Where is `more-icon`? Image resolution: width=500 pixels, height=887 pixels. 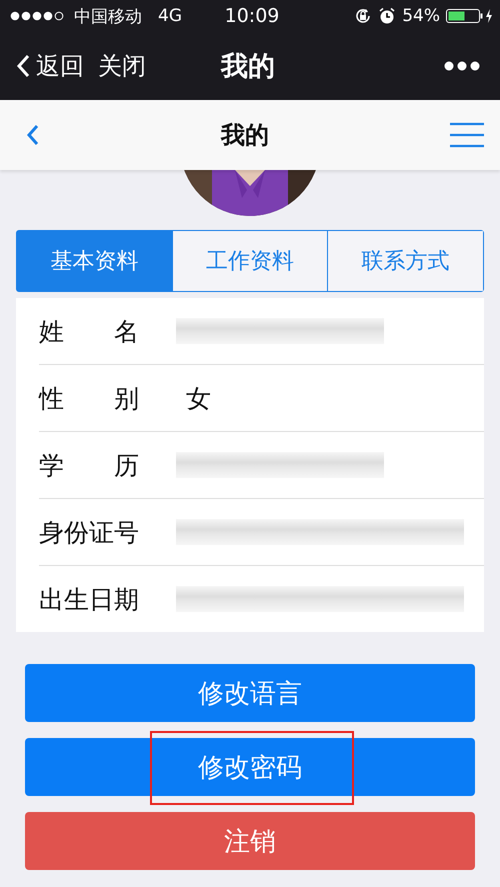
more-icon is located at coordinates (462, 66).